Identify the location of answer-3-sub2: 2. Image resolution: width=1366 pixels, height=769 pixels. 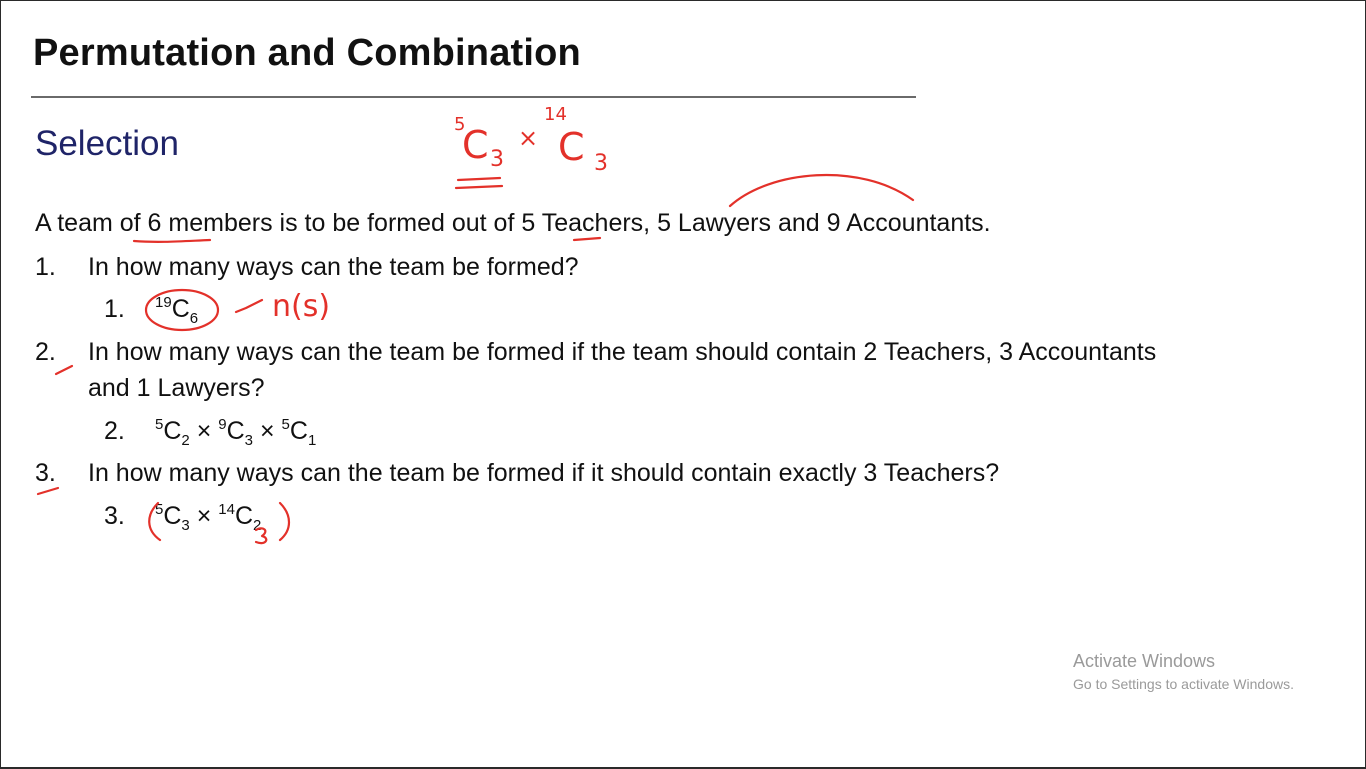
(257, 525).